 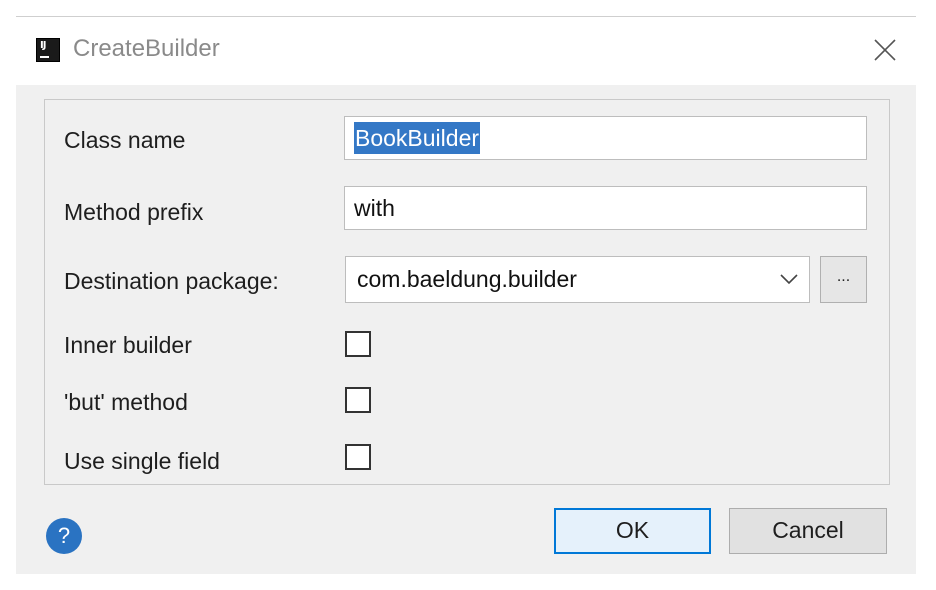 I want to click on inner-builder-label: Inner builder, so click(x=128, y=345).